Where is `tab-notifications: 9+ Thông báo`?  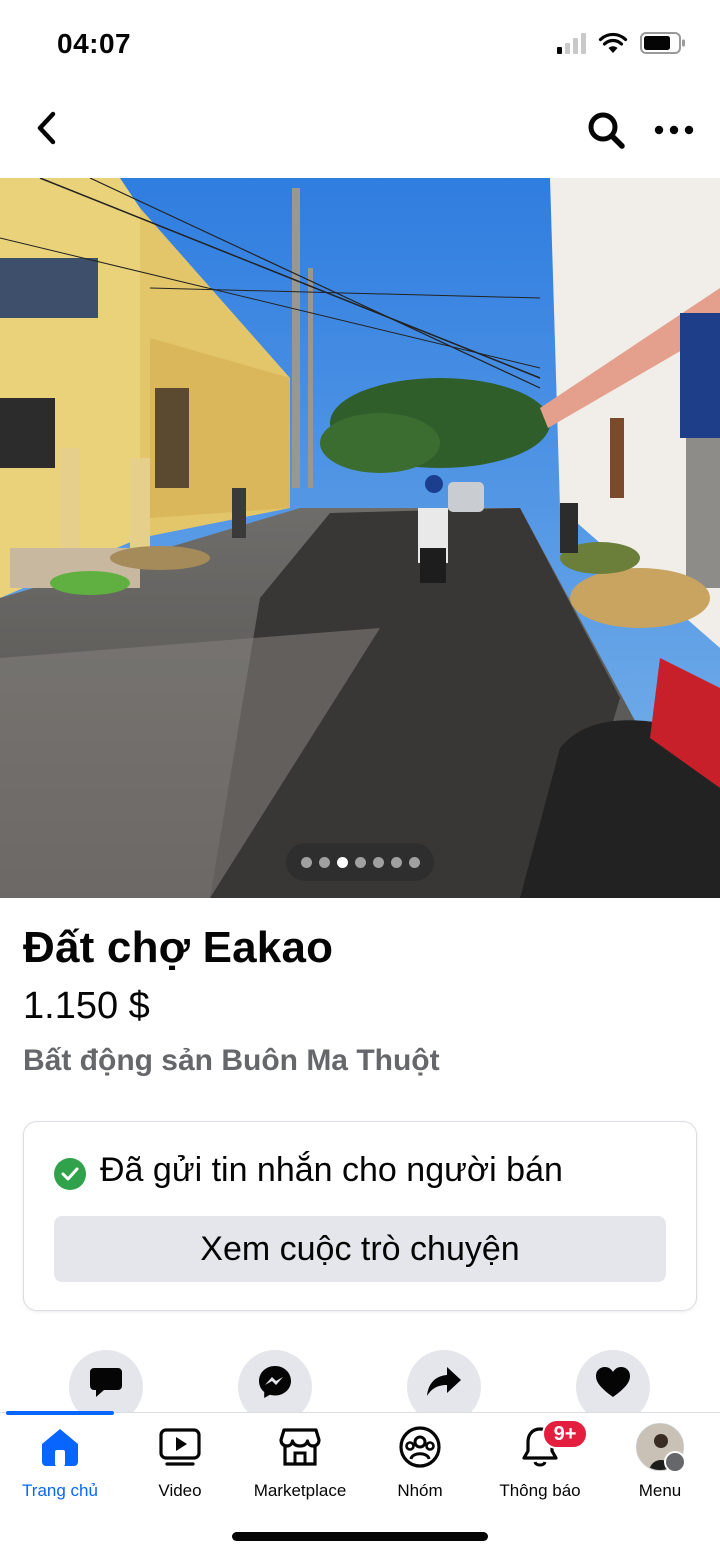 tab-notifications: 9+ Thông báo is located at coordinates (540, 1464).